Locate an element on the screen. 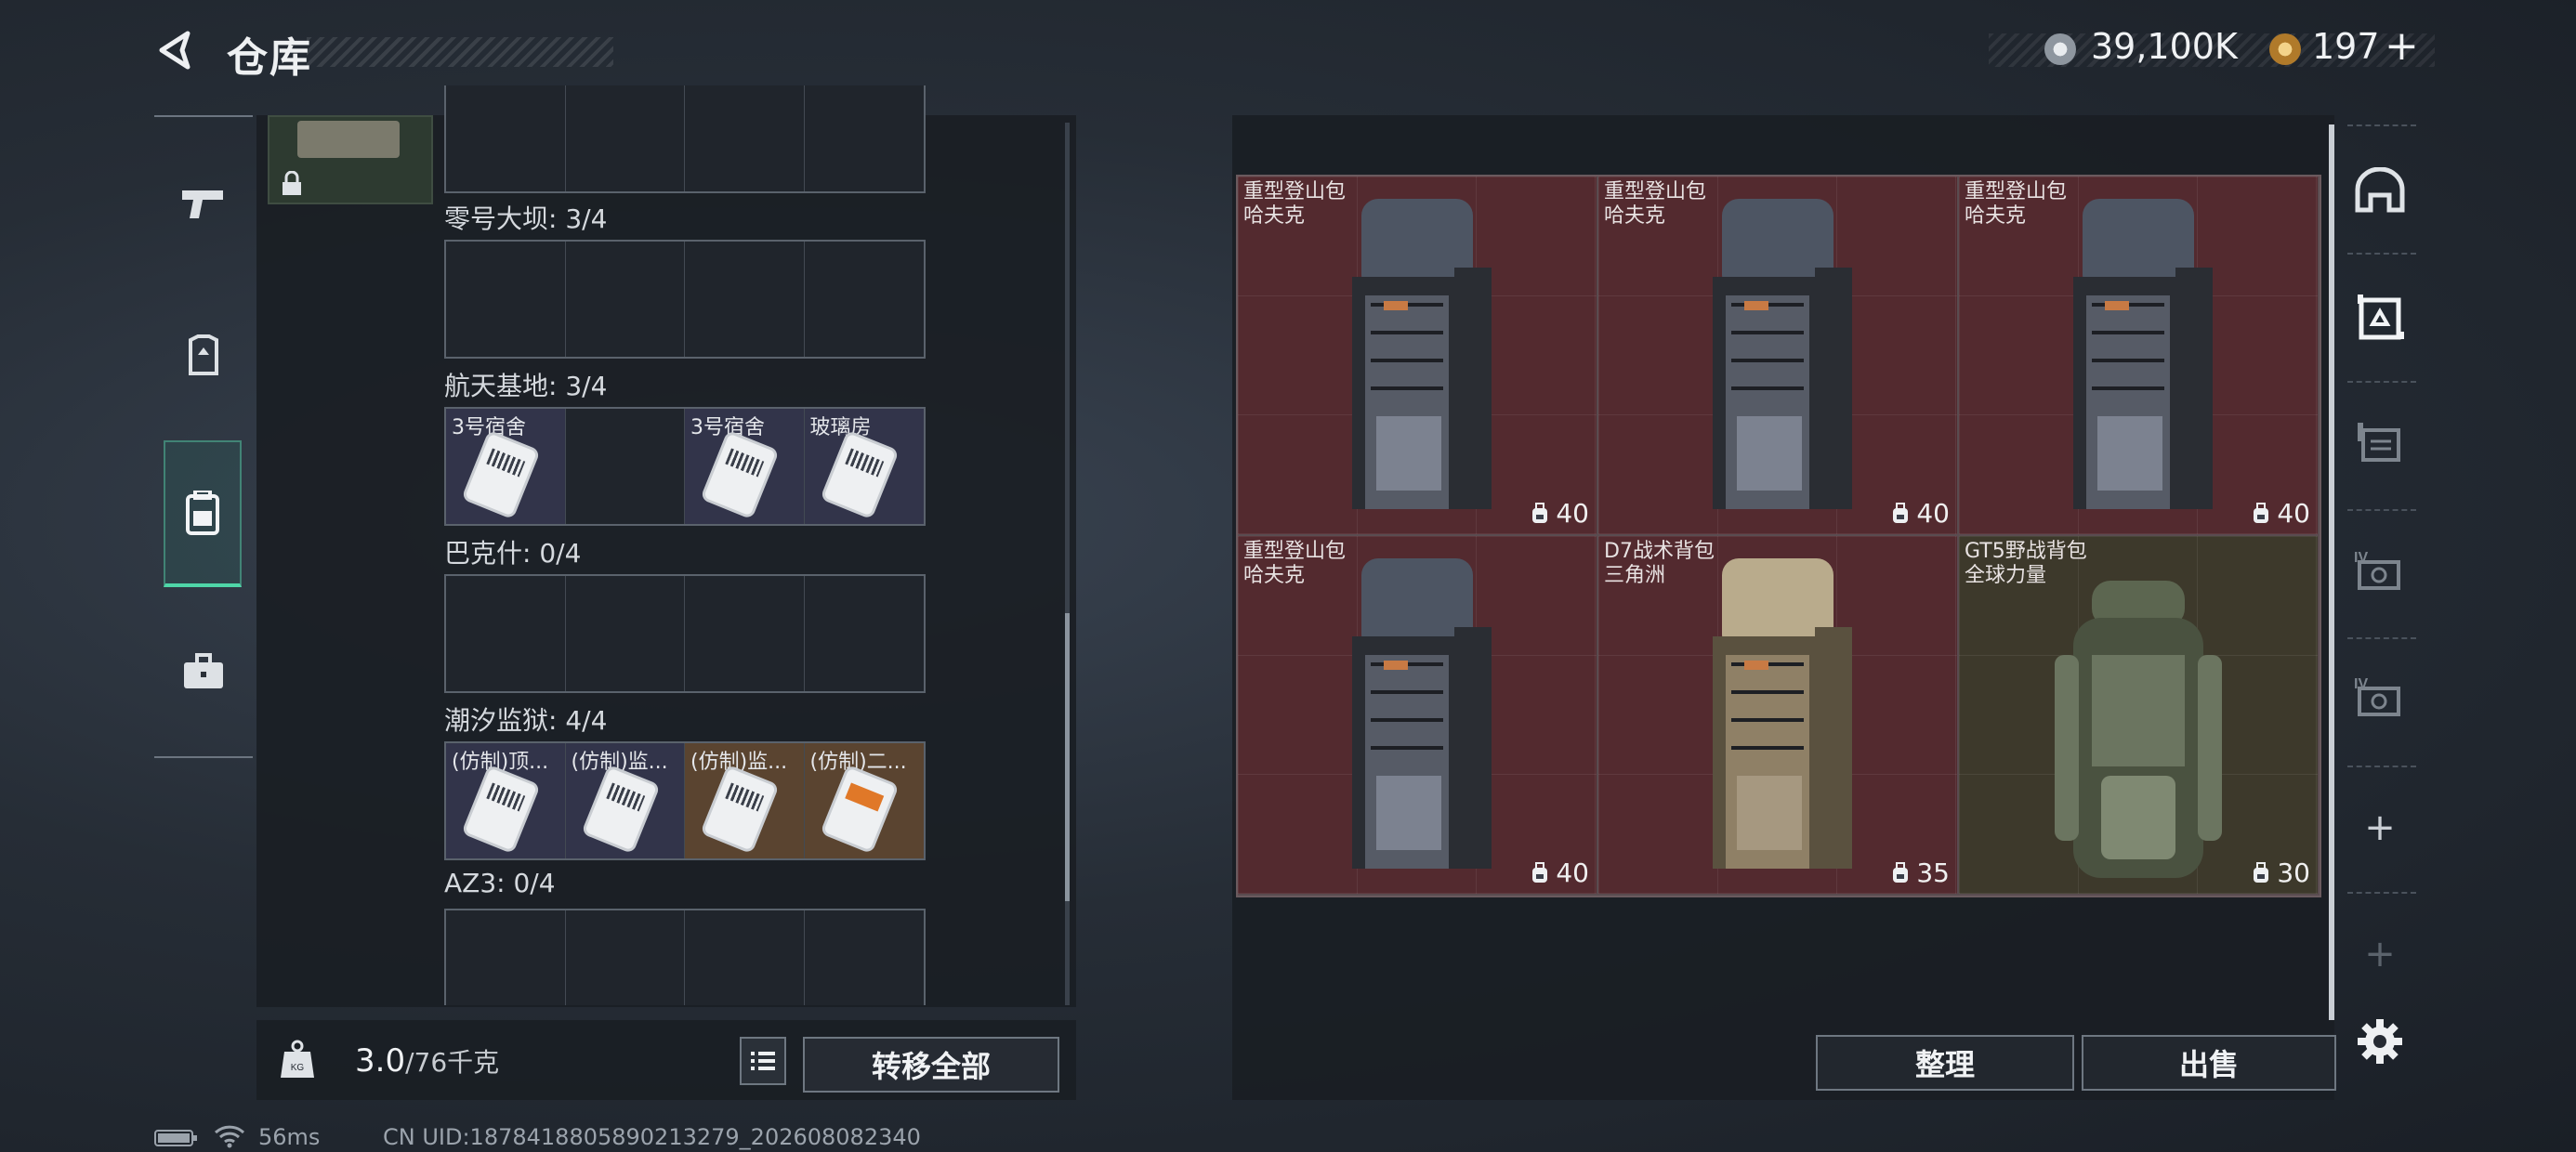  backpack-name: GT5野战背包 is located at coordinates (2026, 551).